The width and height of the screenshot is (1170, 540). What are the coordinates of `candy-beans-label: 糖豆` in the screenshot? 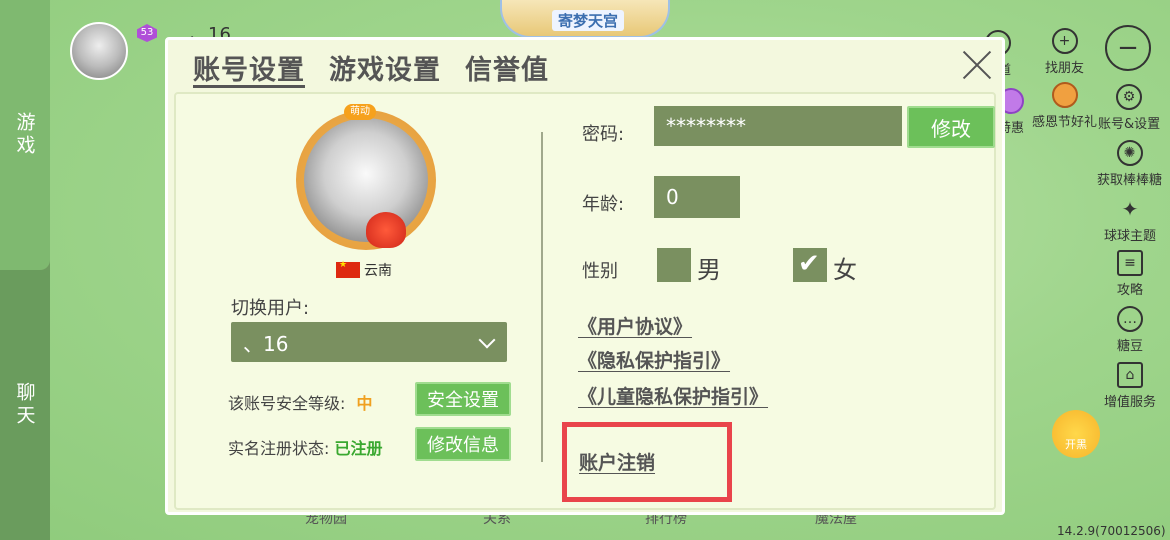 It's located at (1130, 346).